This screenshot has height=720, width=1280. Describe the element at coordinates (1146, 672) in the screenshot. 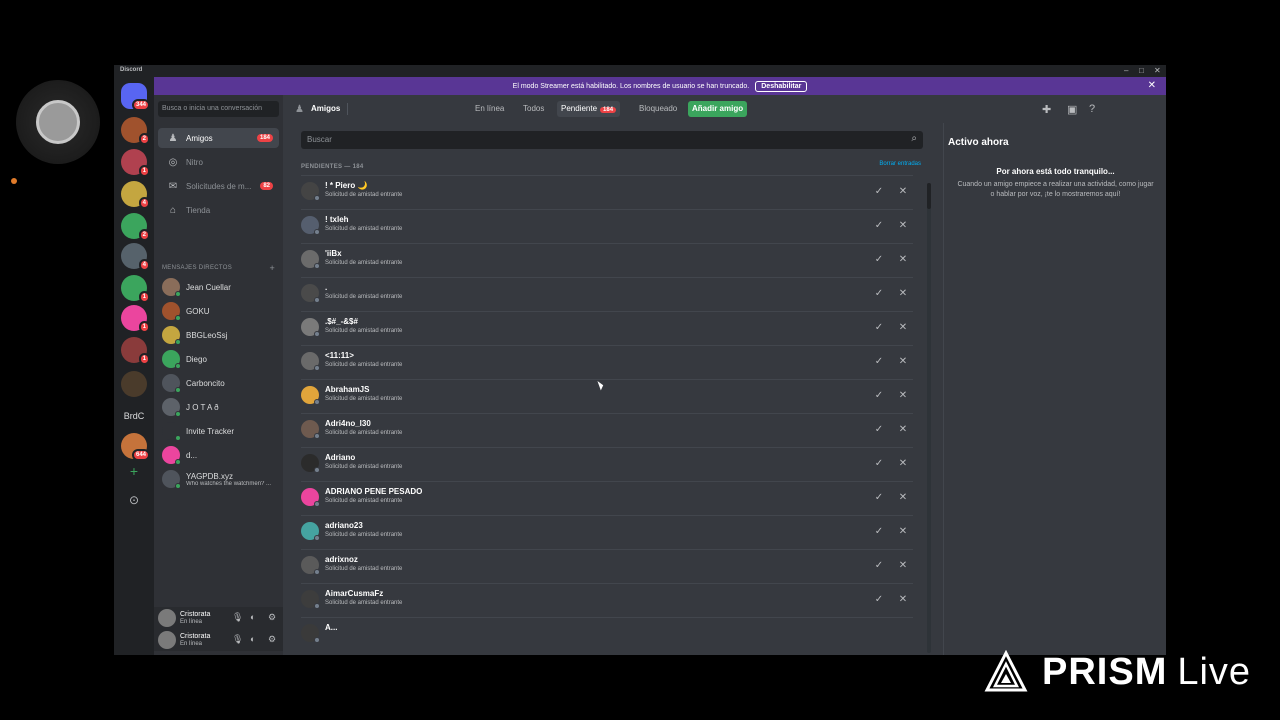

I see `prism-wordmark: PRISM Live` at that location.